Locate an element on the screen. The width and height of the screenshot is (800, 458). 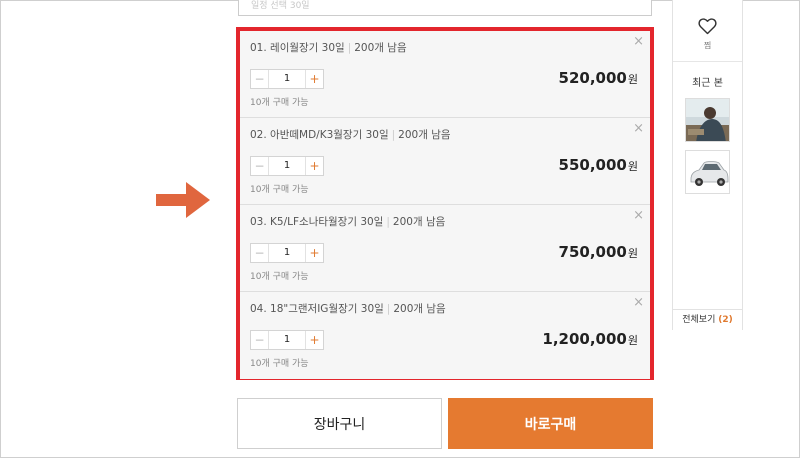
right-arrow-icon is located at coordinates (183, 200).